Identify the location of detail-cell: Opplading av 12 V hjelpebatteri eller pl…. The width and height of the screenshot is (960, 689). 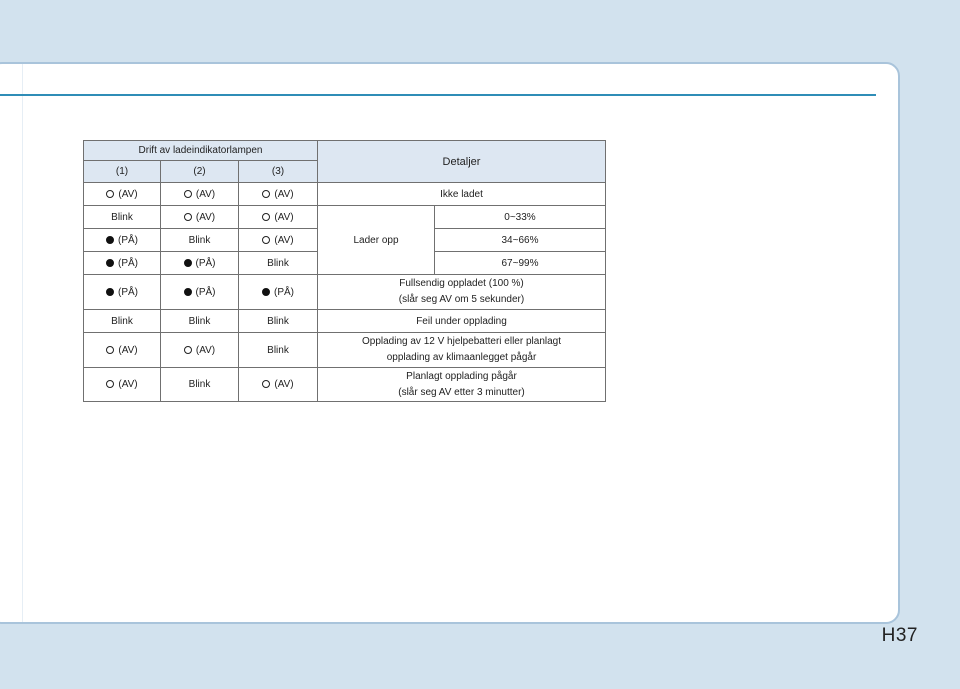
(461, 350).